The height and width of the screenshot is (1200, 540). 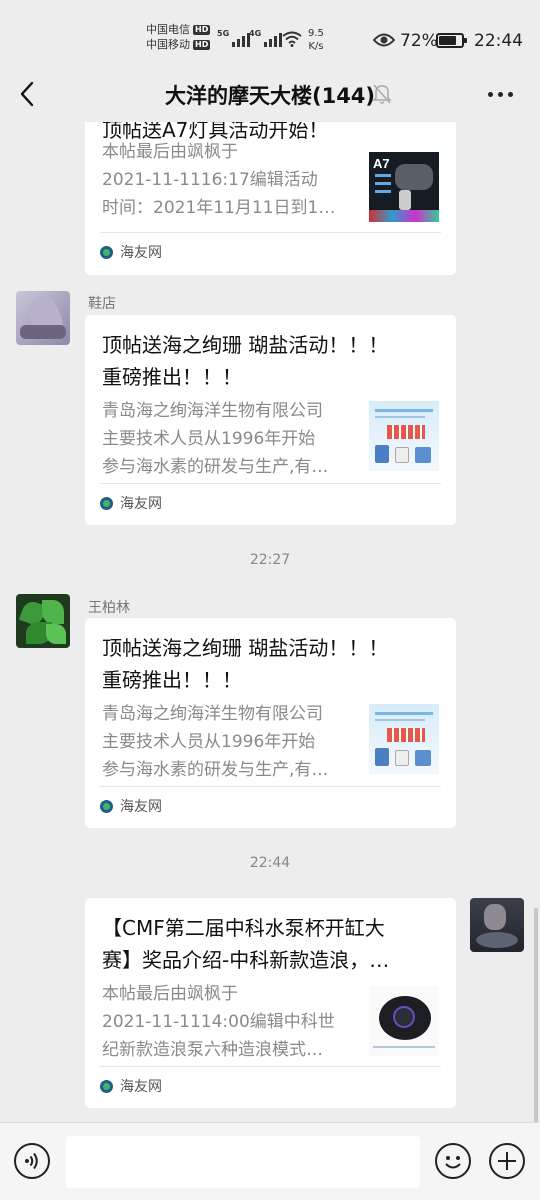 What do you see at coordinates (270, 863) in the screenshot?
I see `message-timestamp: 22:44` at bounding box center [270, 863].